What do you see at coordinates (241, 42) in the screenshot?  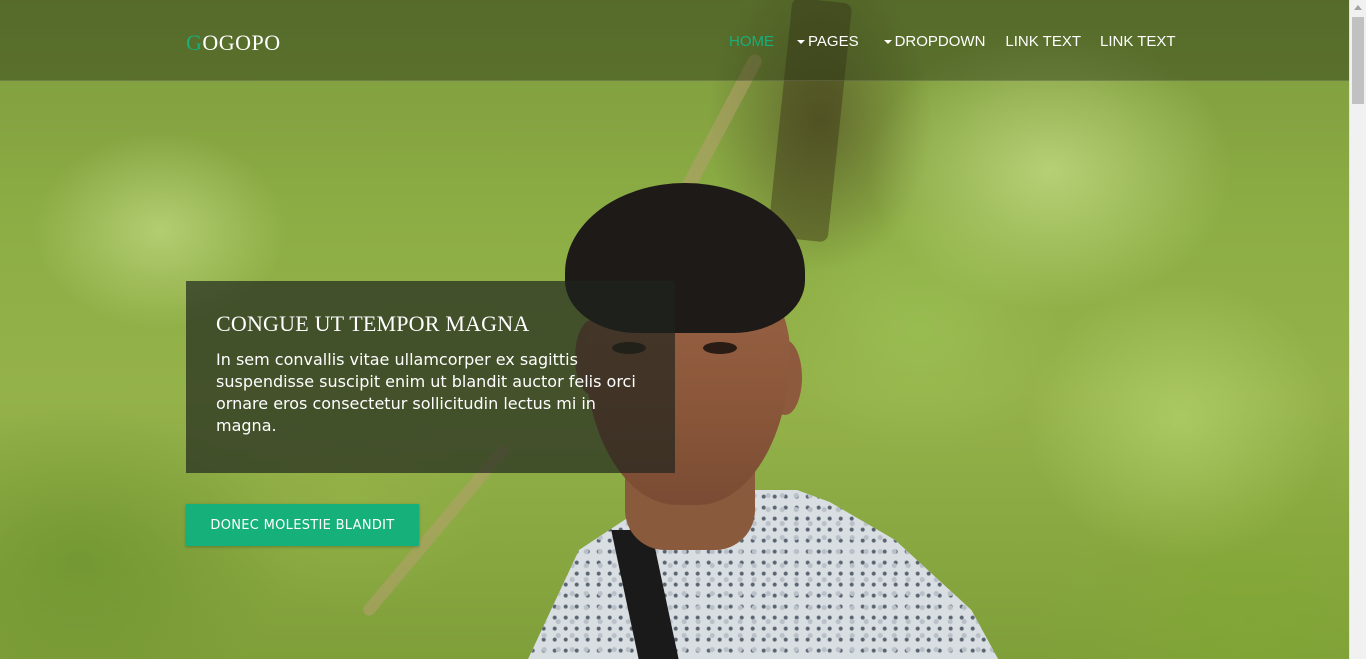 I see `brand-logo-text: OGOPO` at bounding box center [241, 42].